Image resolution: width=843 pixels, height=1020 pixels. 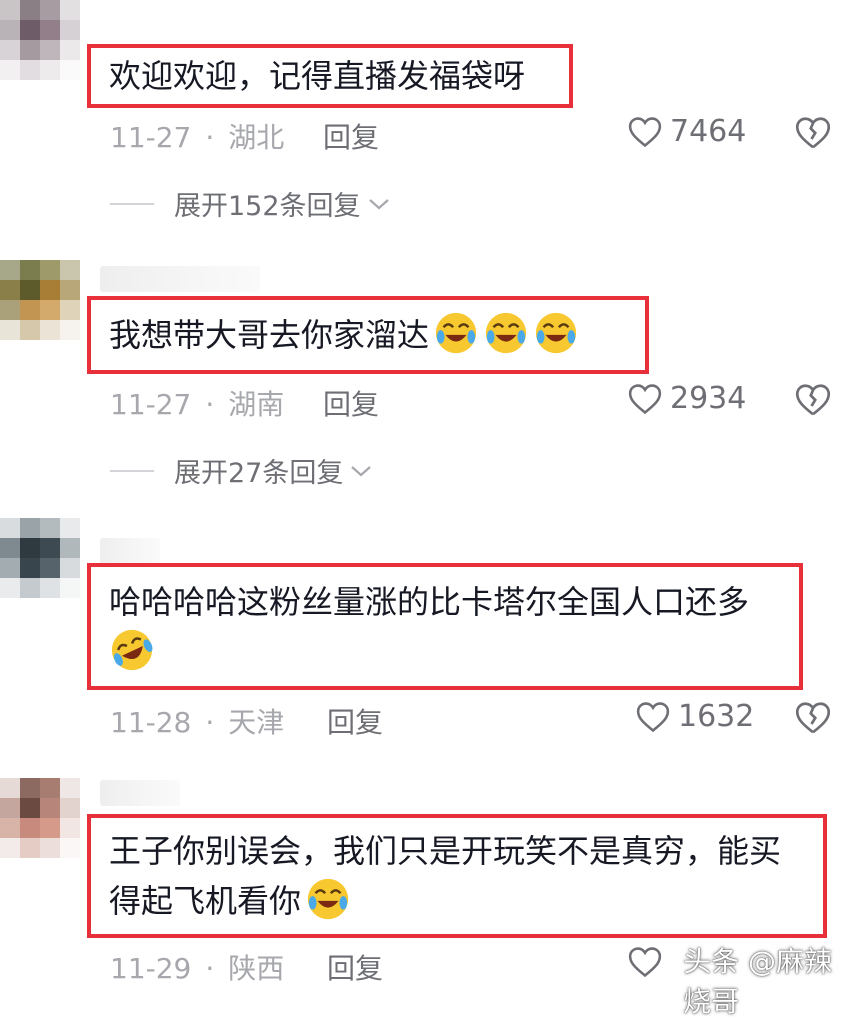 I want to click on comment-text: 我想带大哥去你家溜达, so click(x=269, y=335).